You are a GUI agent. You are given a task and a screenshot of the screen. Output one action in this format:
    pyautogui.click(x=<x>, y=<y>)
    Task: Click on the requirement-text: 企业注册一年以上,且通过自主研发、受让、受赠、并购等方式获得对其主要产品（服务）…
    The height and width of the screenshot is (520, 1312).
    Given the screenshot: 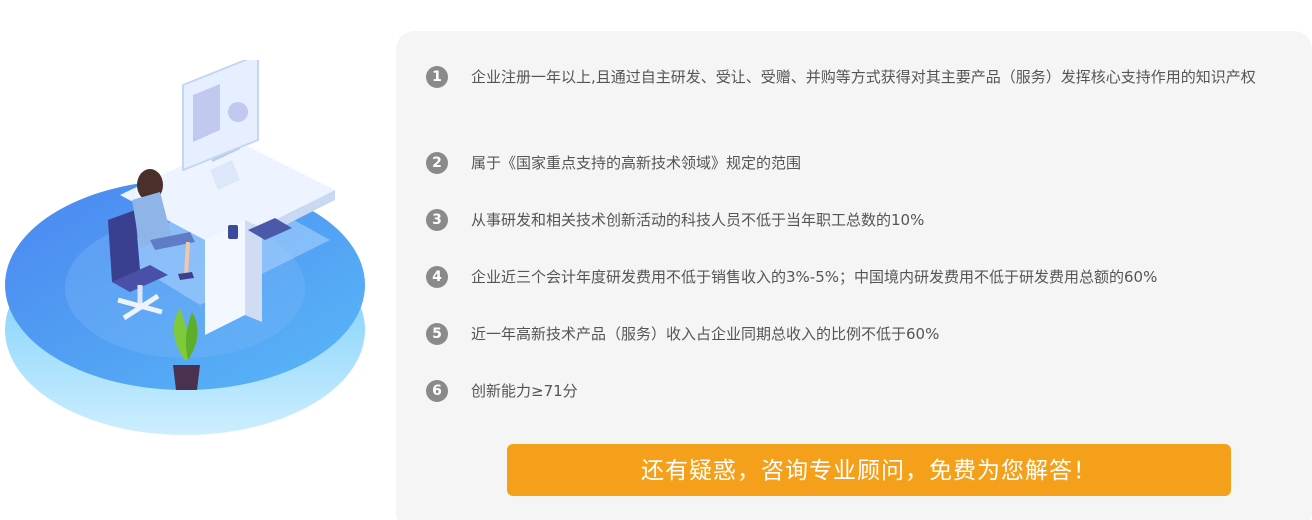 What is the action you would take?
    pyautogui.click(x=863, y=77)
    